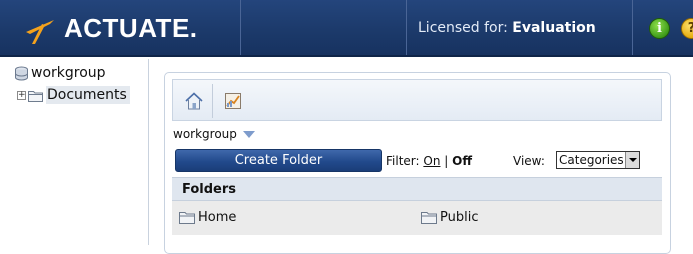 The width and height of the screenshot is (693, 254). I want to click on report-icon, so click(233, 101).